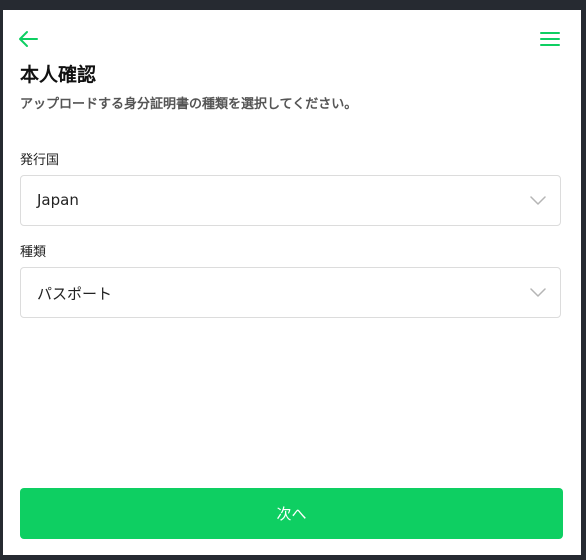 Image resolution: width=586 pixels, height=560 pixels. Describe the element at coordinates (290, 200) in the screenshot. I see `country-select: Japan` at that location.